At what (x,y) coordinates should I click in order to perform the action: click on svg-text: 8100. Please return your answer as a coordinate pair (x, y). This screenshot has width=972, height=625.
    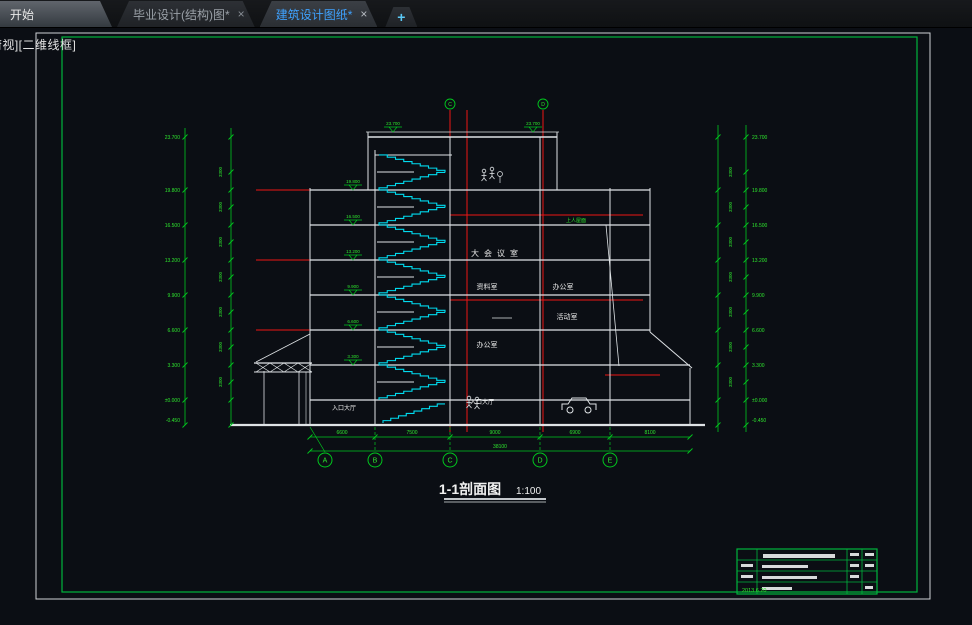
    Looking at the image, I should click on (649, 433).